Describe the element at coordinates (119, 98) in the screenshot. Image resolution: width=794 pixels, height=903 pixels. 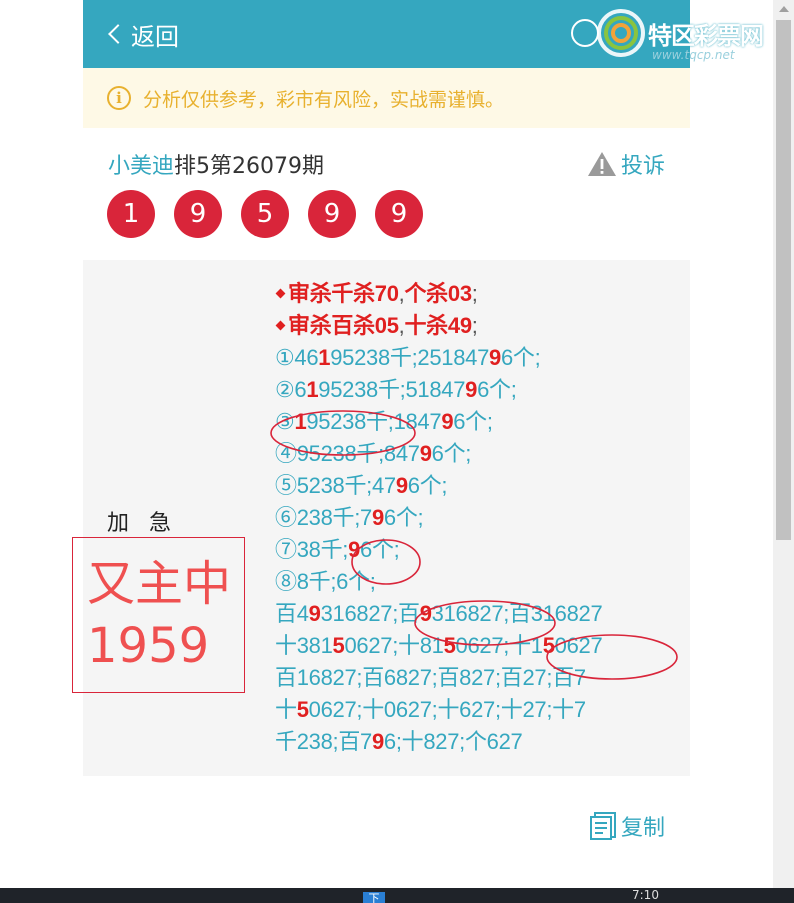
I see `info-icon: i` at that location.